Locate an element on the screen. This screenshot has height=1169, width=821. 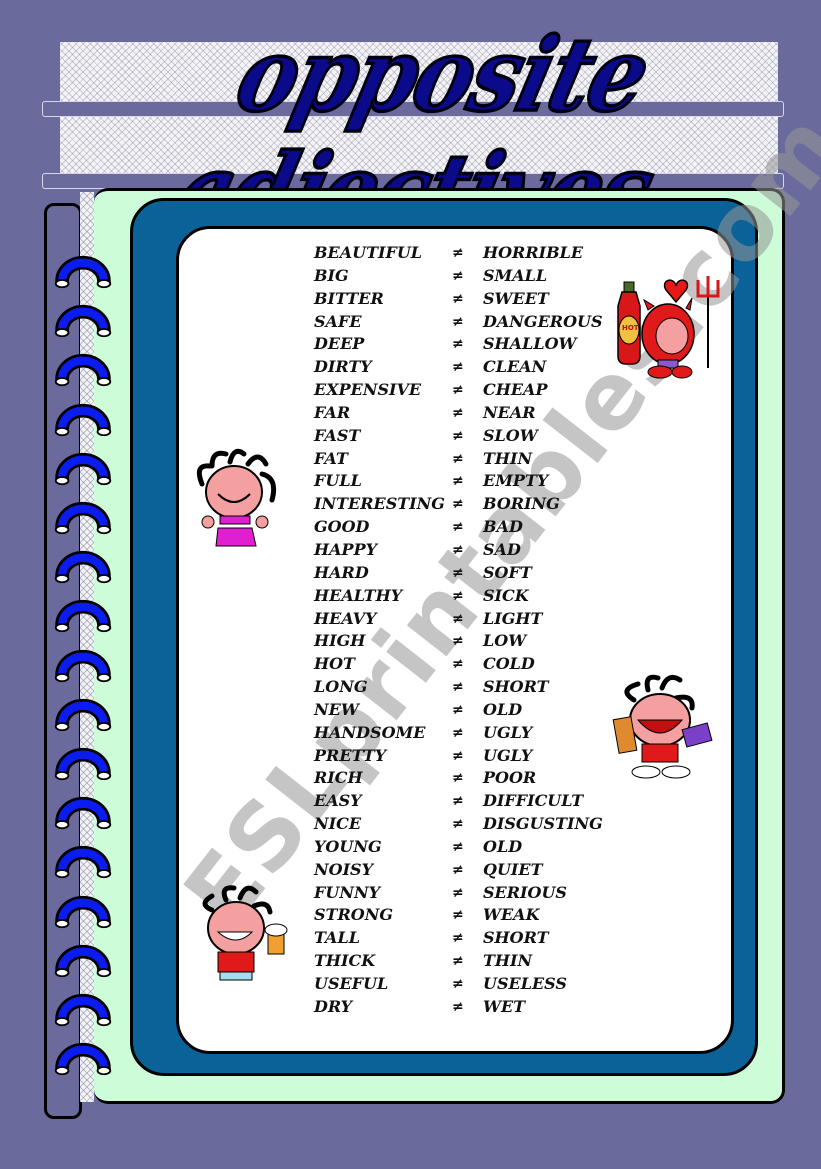
opposite-adjective: CLEAN is located at coordinates (515, 367).